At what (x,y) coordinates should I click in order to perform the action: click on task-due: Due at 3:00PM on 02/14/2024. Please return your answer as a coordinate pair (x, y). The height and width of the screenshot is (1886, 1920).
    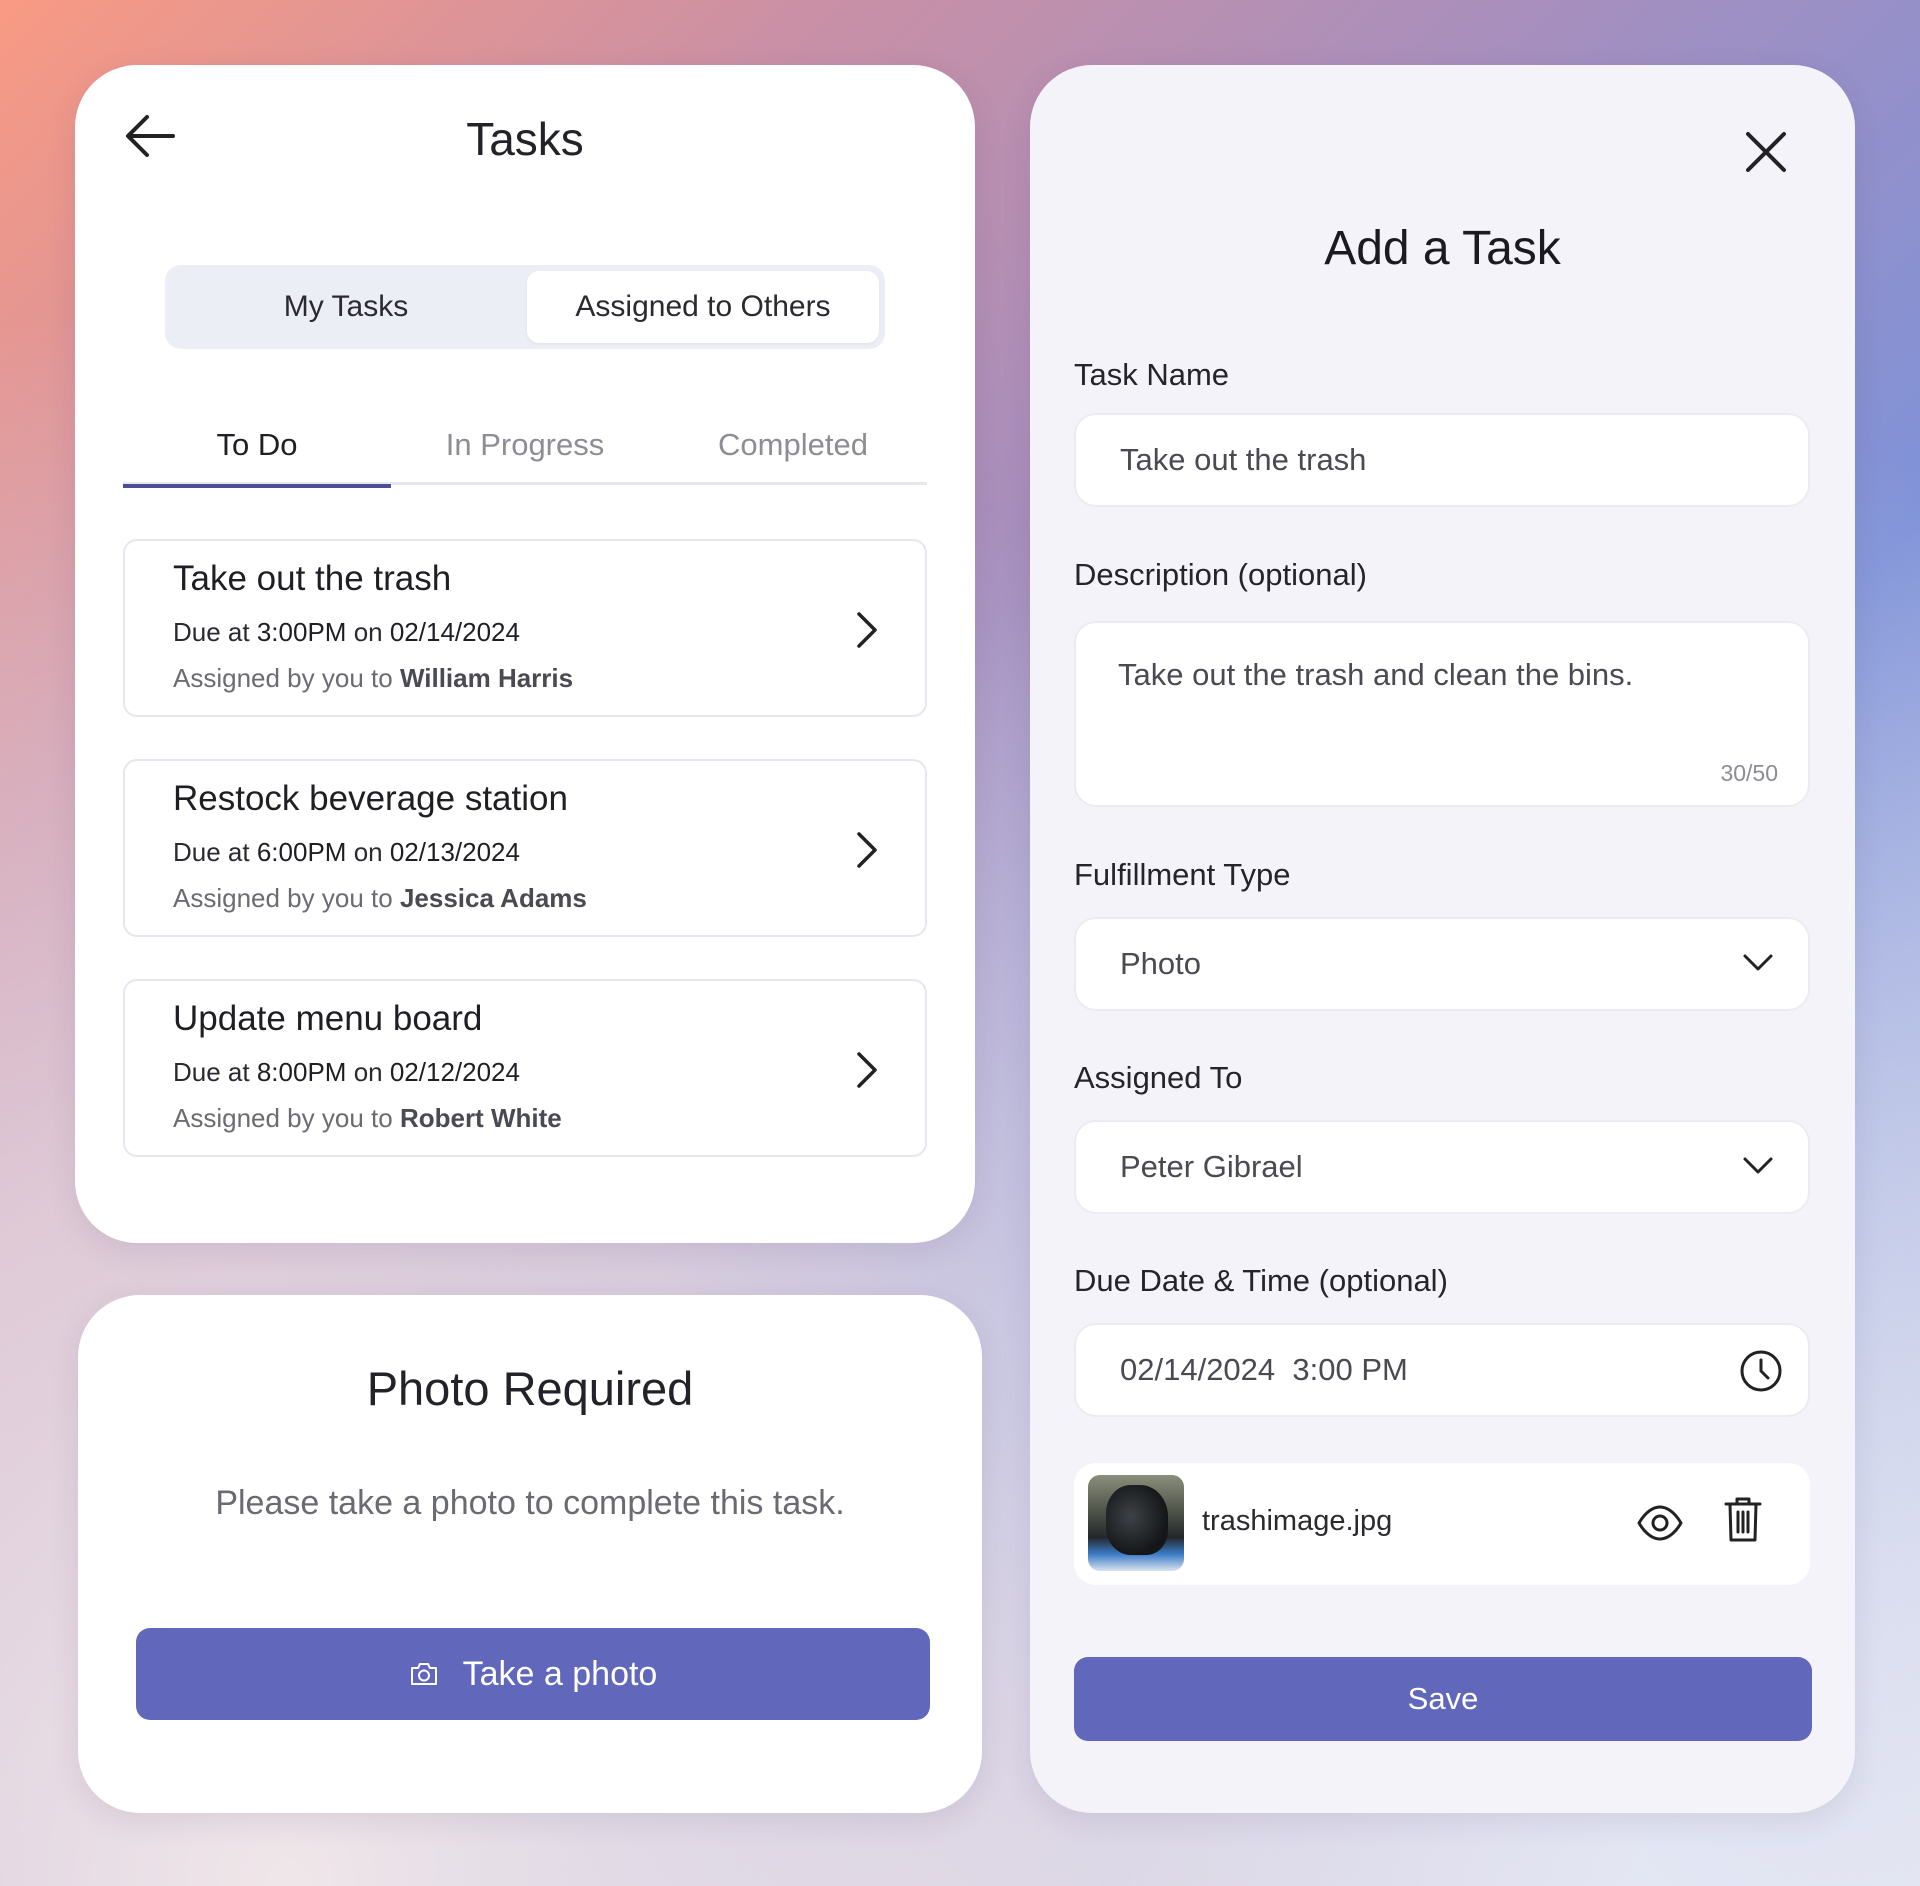
    Looking at the image, I should click on (346, 632).